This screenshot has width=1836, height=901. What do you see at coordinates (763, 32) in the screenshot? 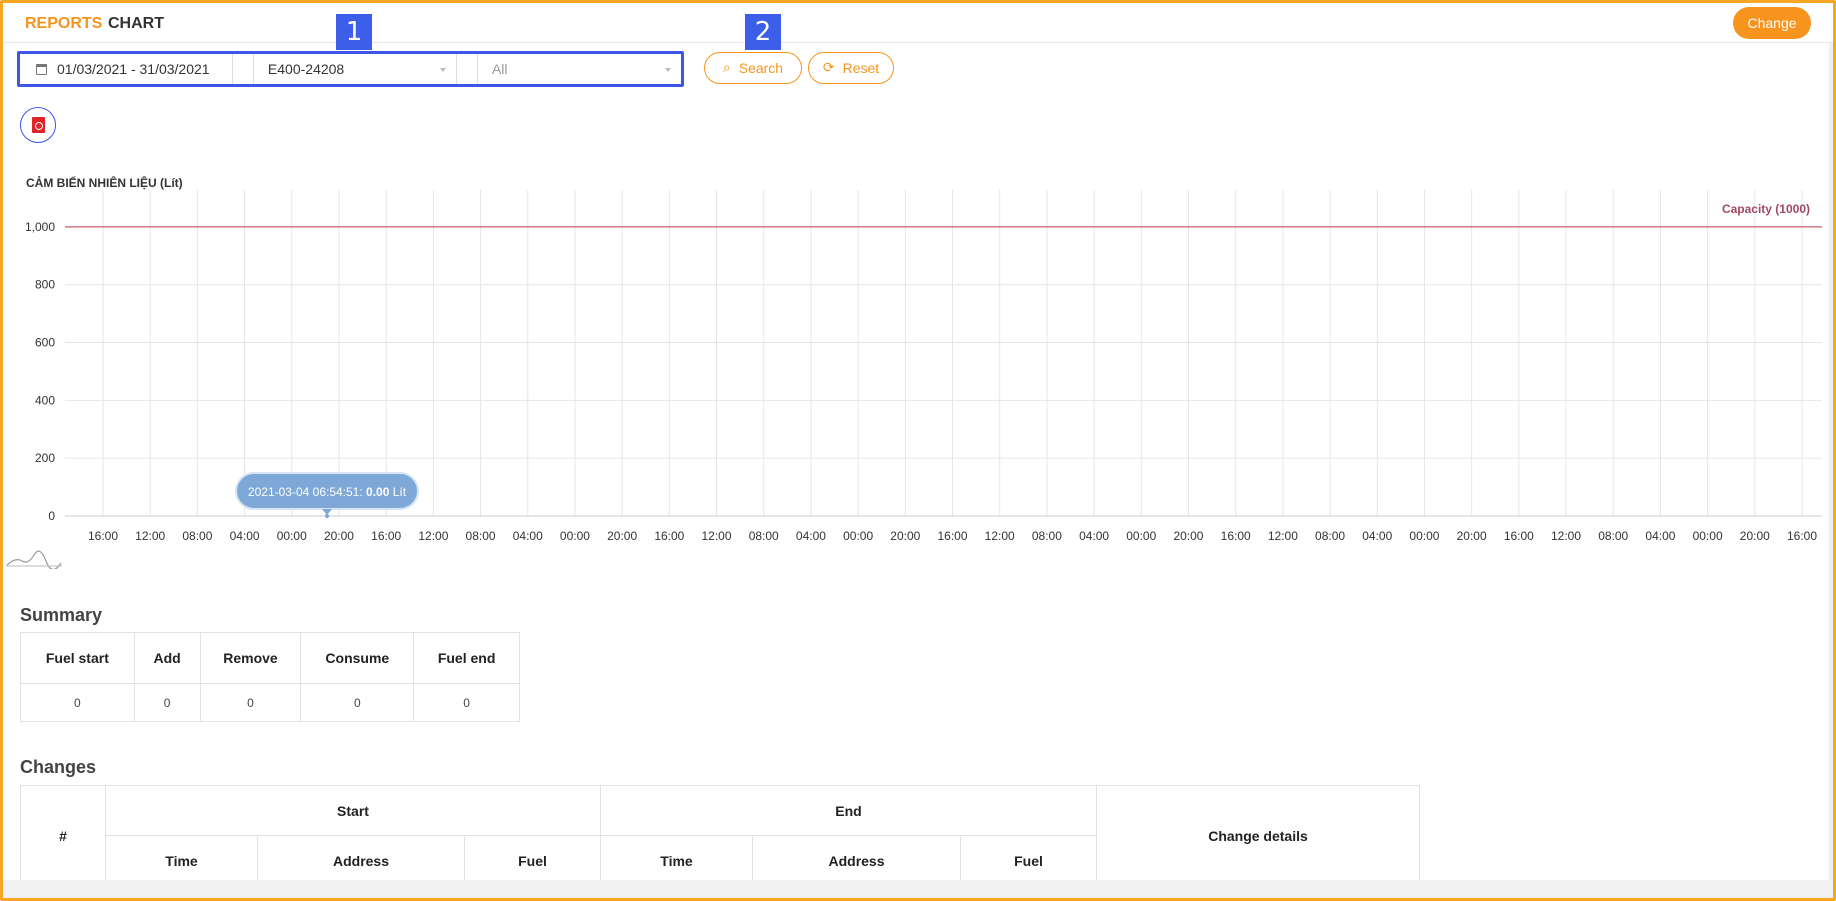
I see `annotation-marker-2: 2` at bounding box center [763, 32].